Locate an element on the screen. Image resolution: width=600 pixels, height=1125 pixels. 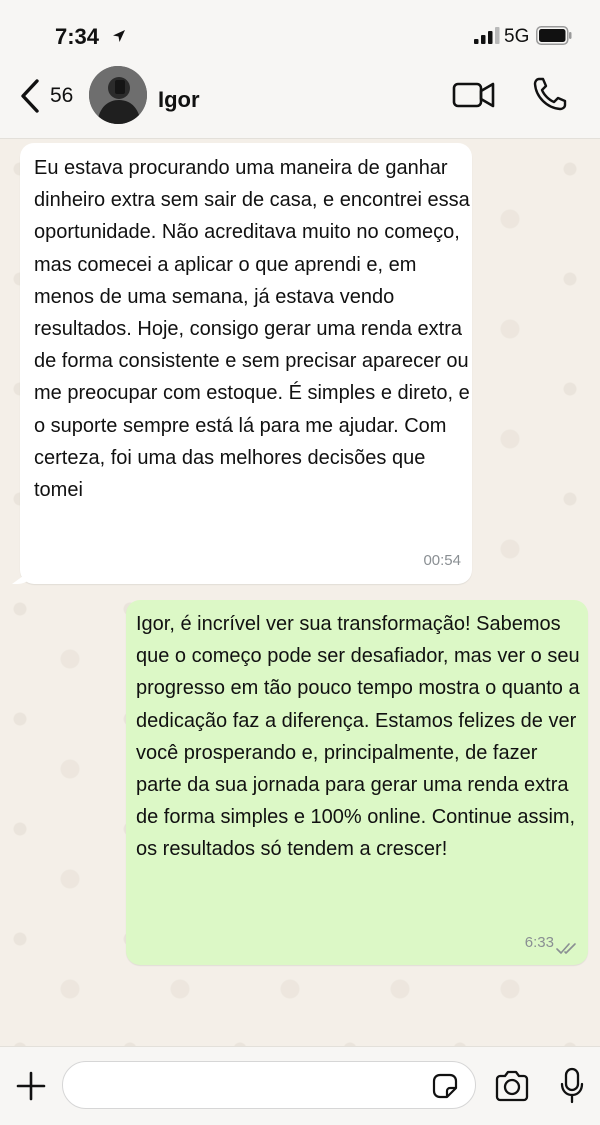
bubble-tail is located at coordinates (23, 576).